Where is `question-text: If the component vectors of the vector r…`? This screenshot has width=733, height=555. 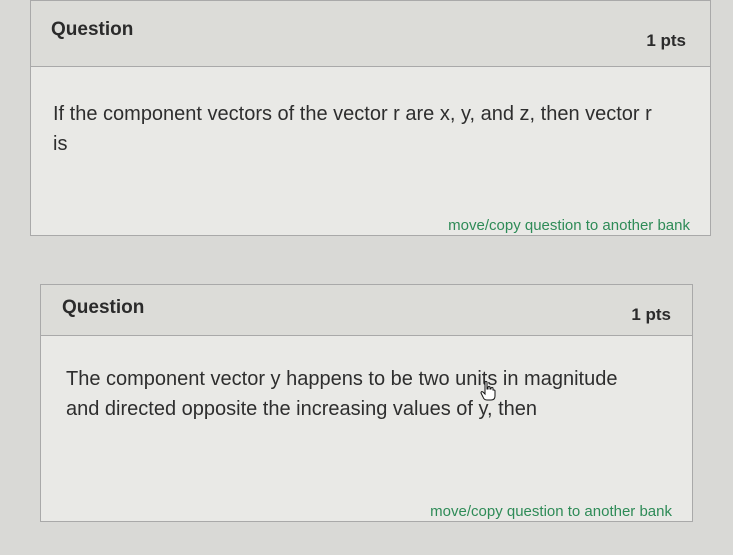
question-text: If the component vectors of the vector r… is located at coordinates (352, 129).